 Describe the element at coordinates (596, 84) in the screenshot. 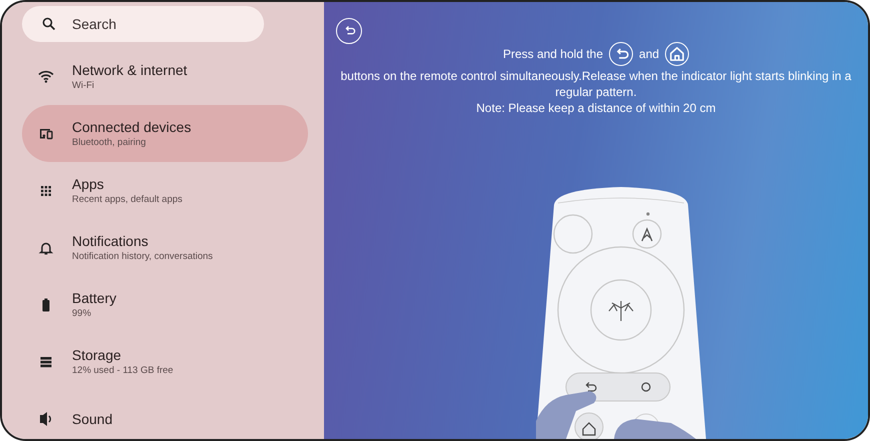

I see `instruction-text: buttons on the remote control simultaneously.Release when the indicator light starts blinking in a regular pattern.` at that location.